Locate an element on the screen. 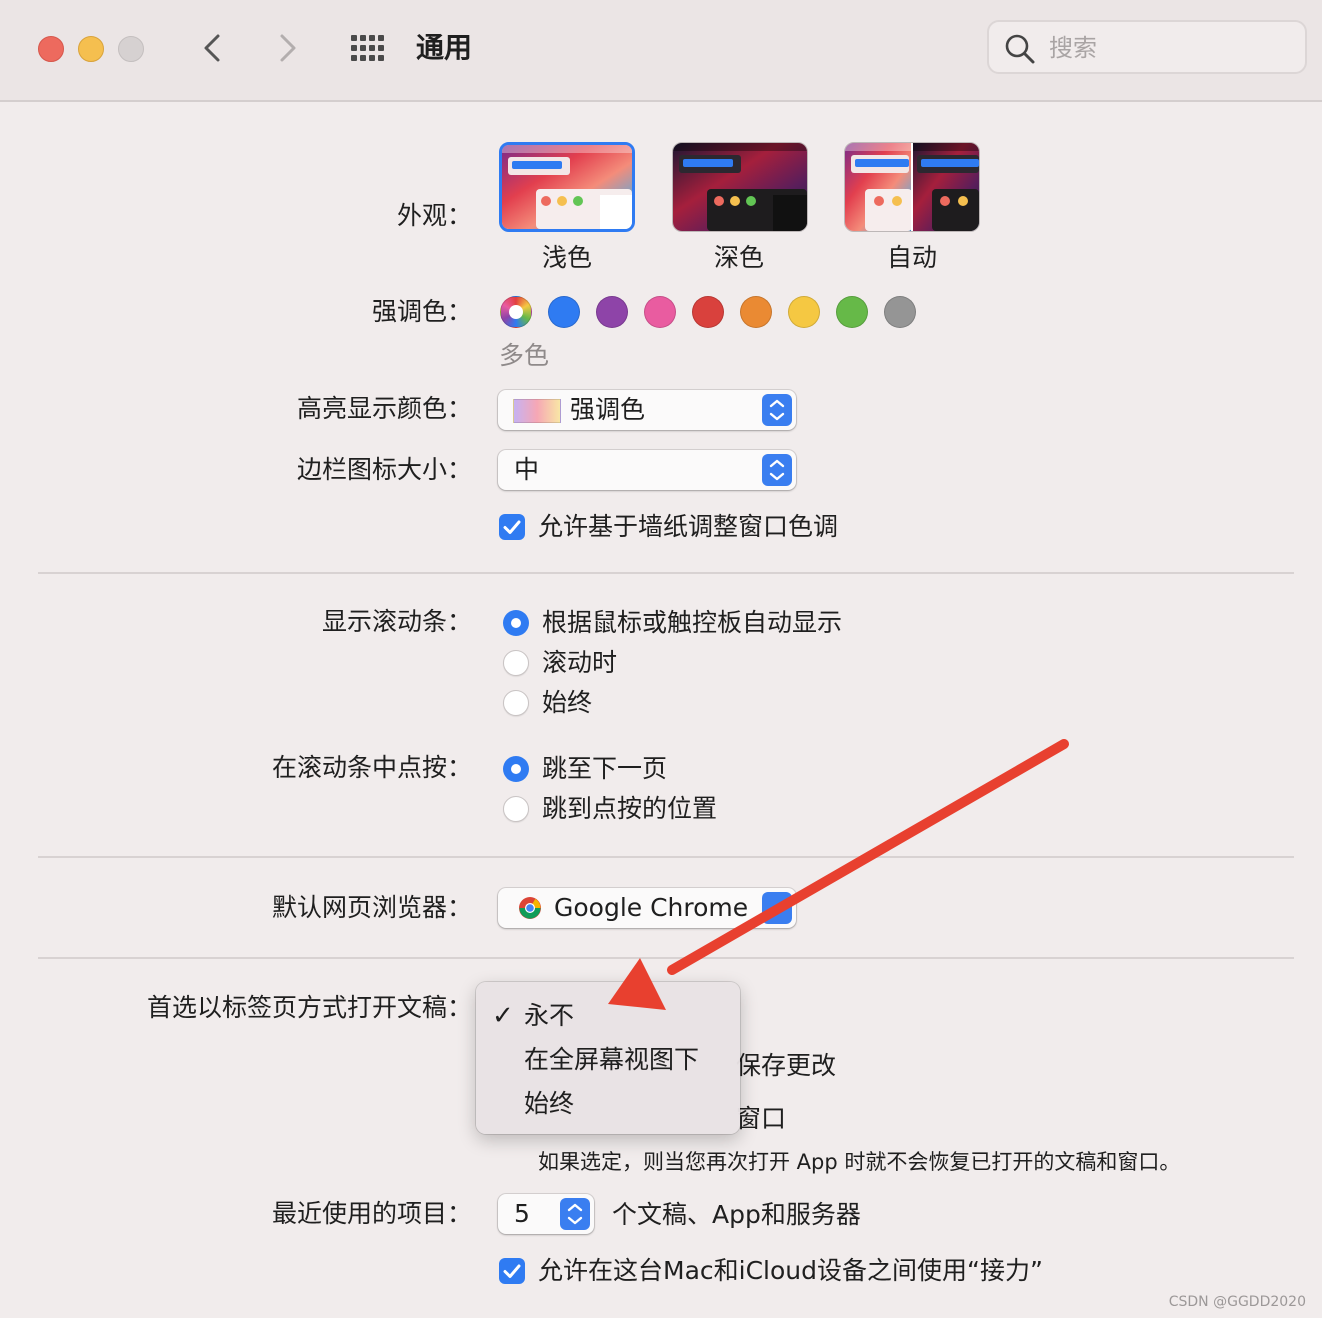  appearance-auto-thumbnail is located at coordinates (912, 187).